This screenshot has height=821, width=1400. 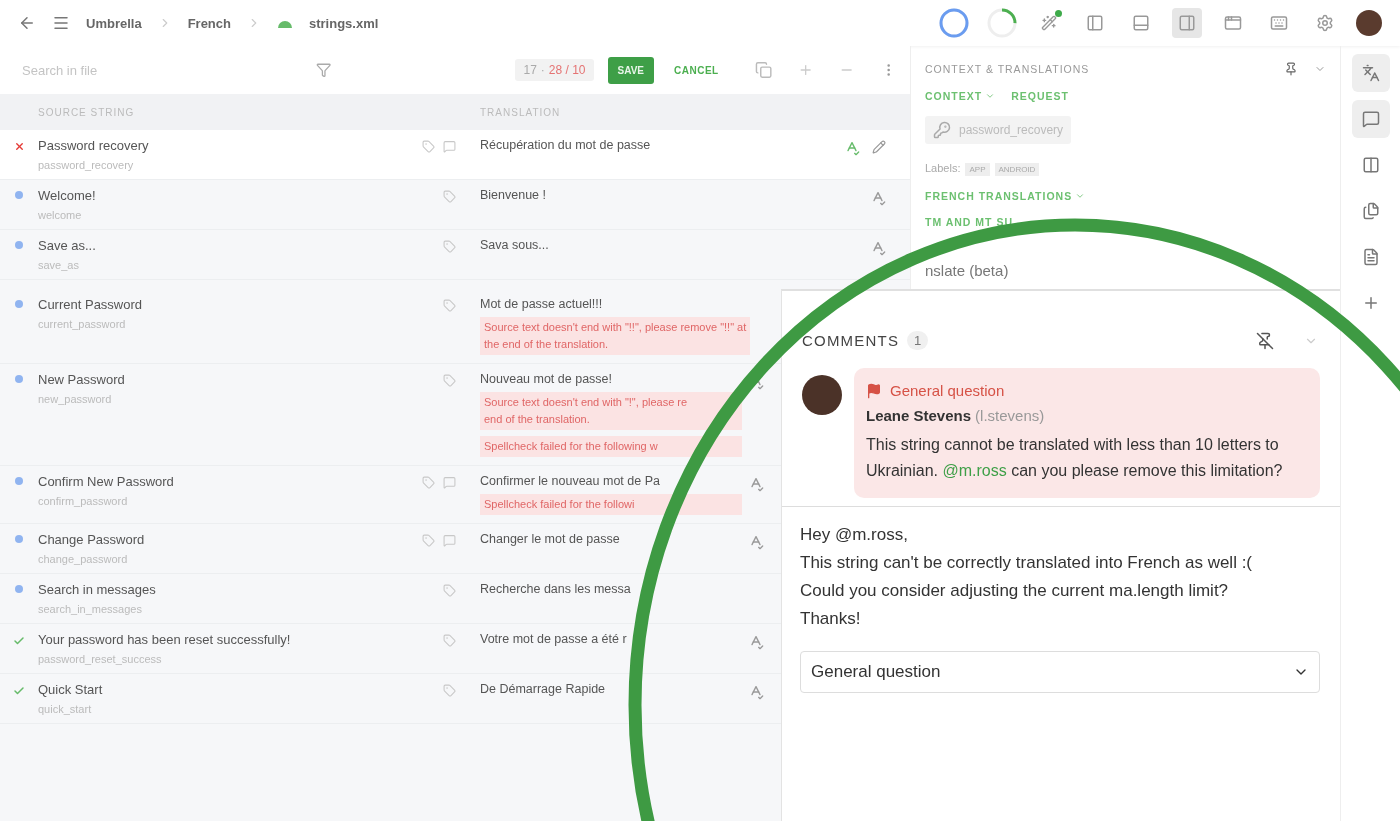 I want to click on breadcrumb-link: Umbrella, so click(x=114, y=23).